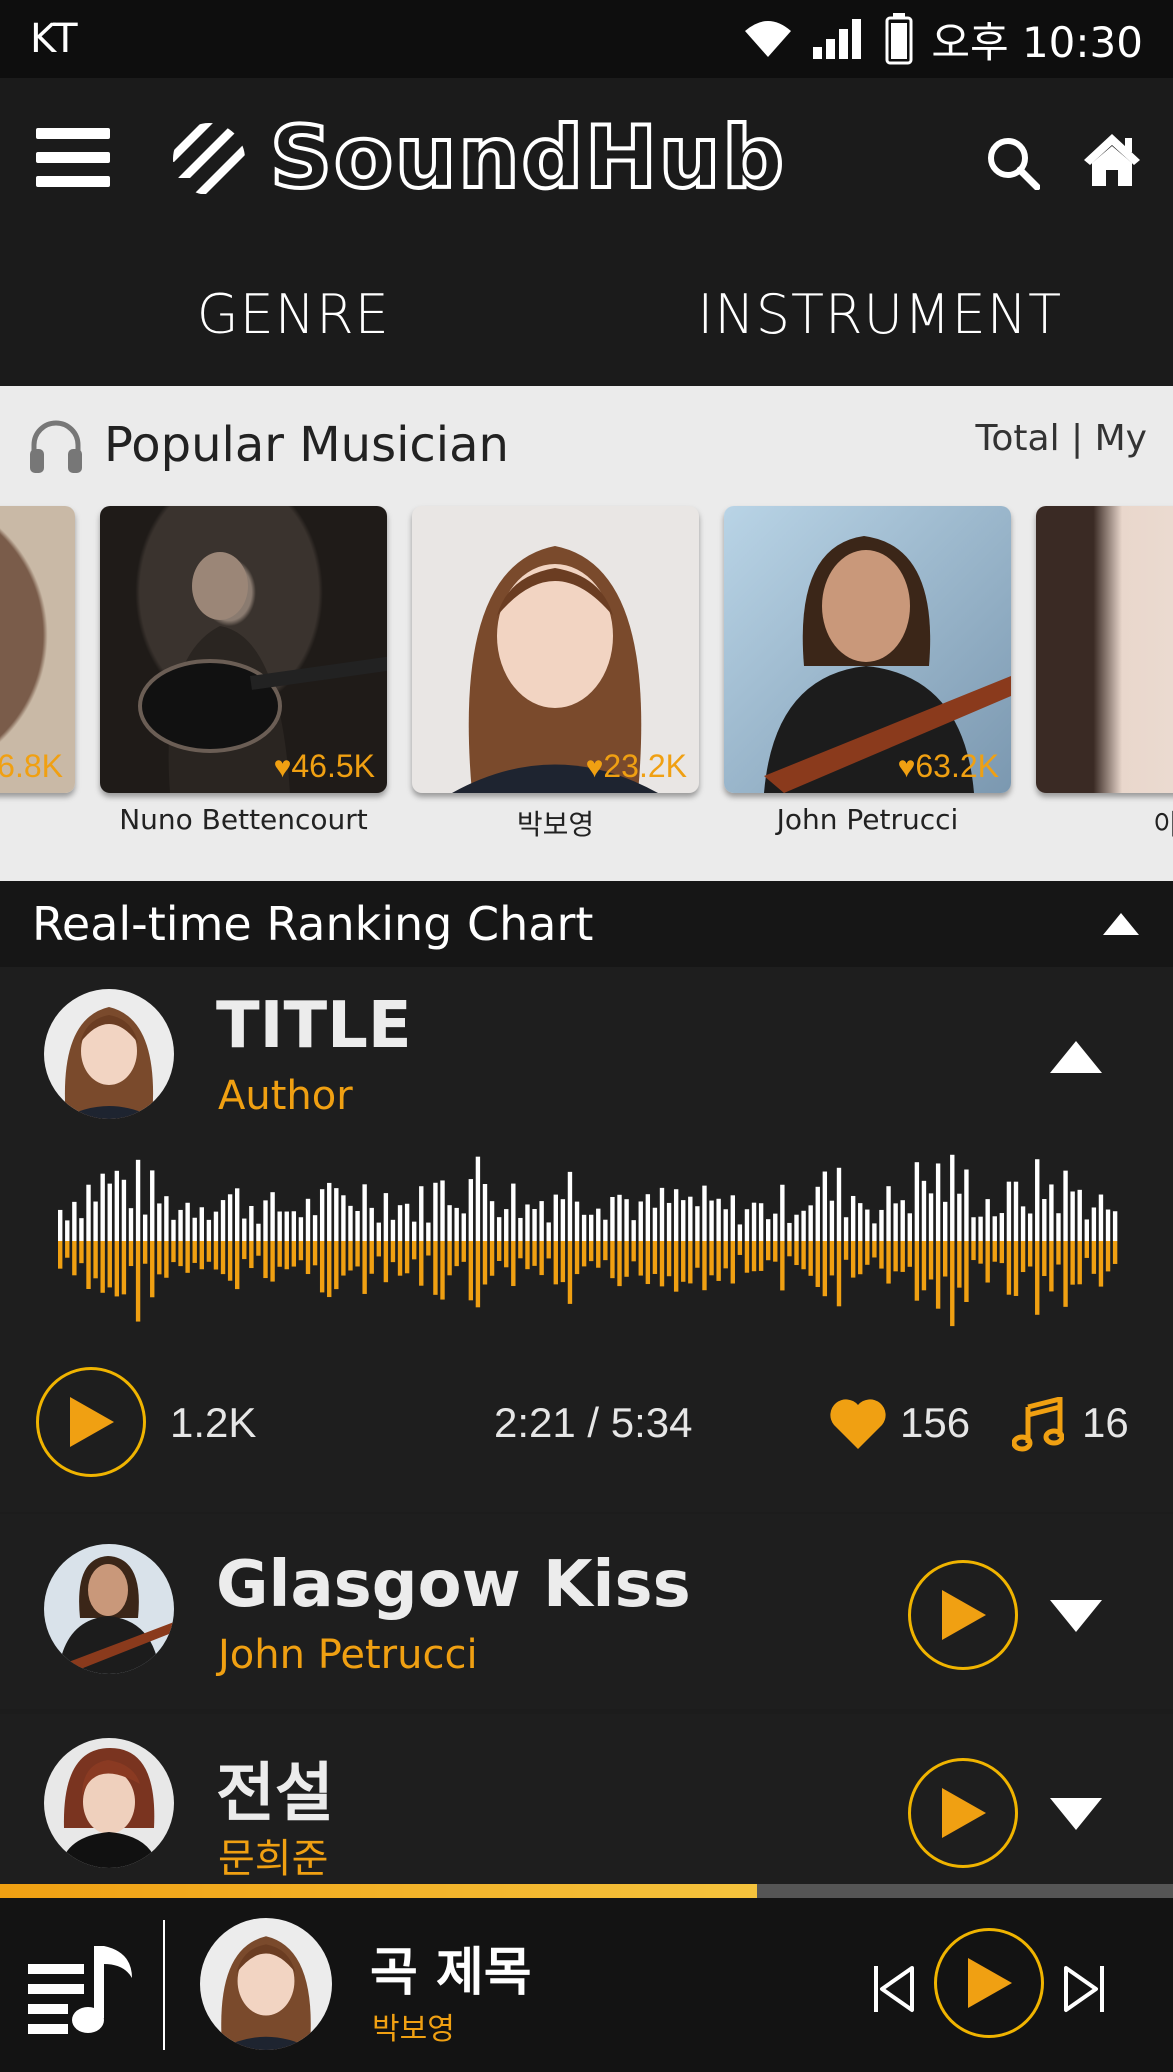 The width and height of the screenshot is (1173, 2072). I want to click on musician-card: ♥46.5K Nuno Bettencourt, so click(243, 674).